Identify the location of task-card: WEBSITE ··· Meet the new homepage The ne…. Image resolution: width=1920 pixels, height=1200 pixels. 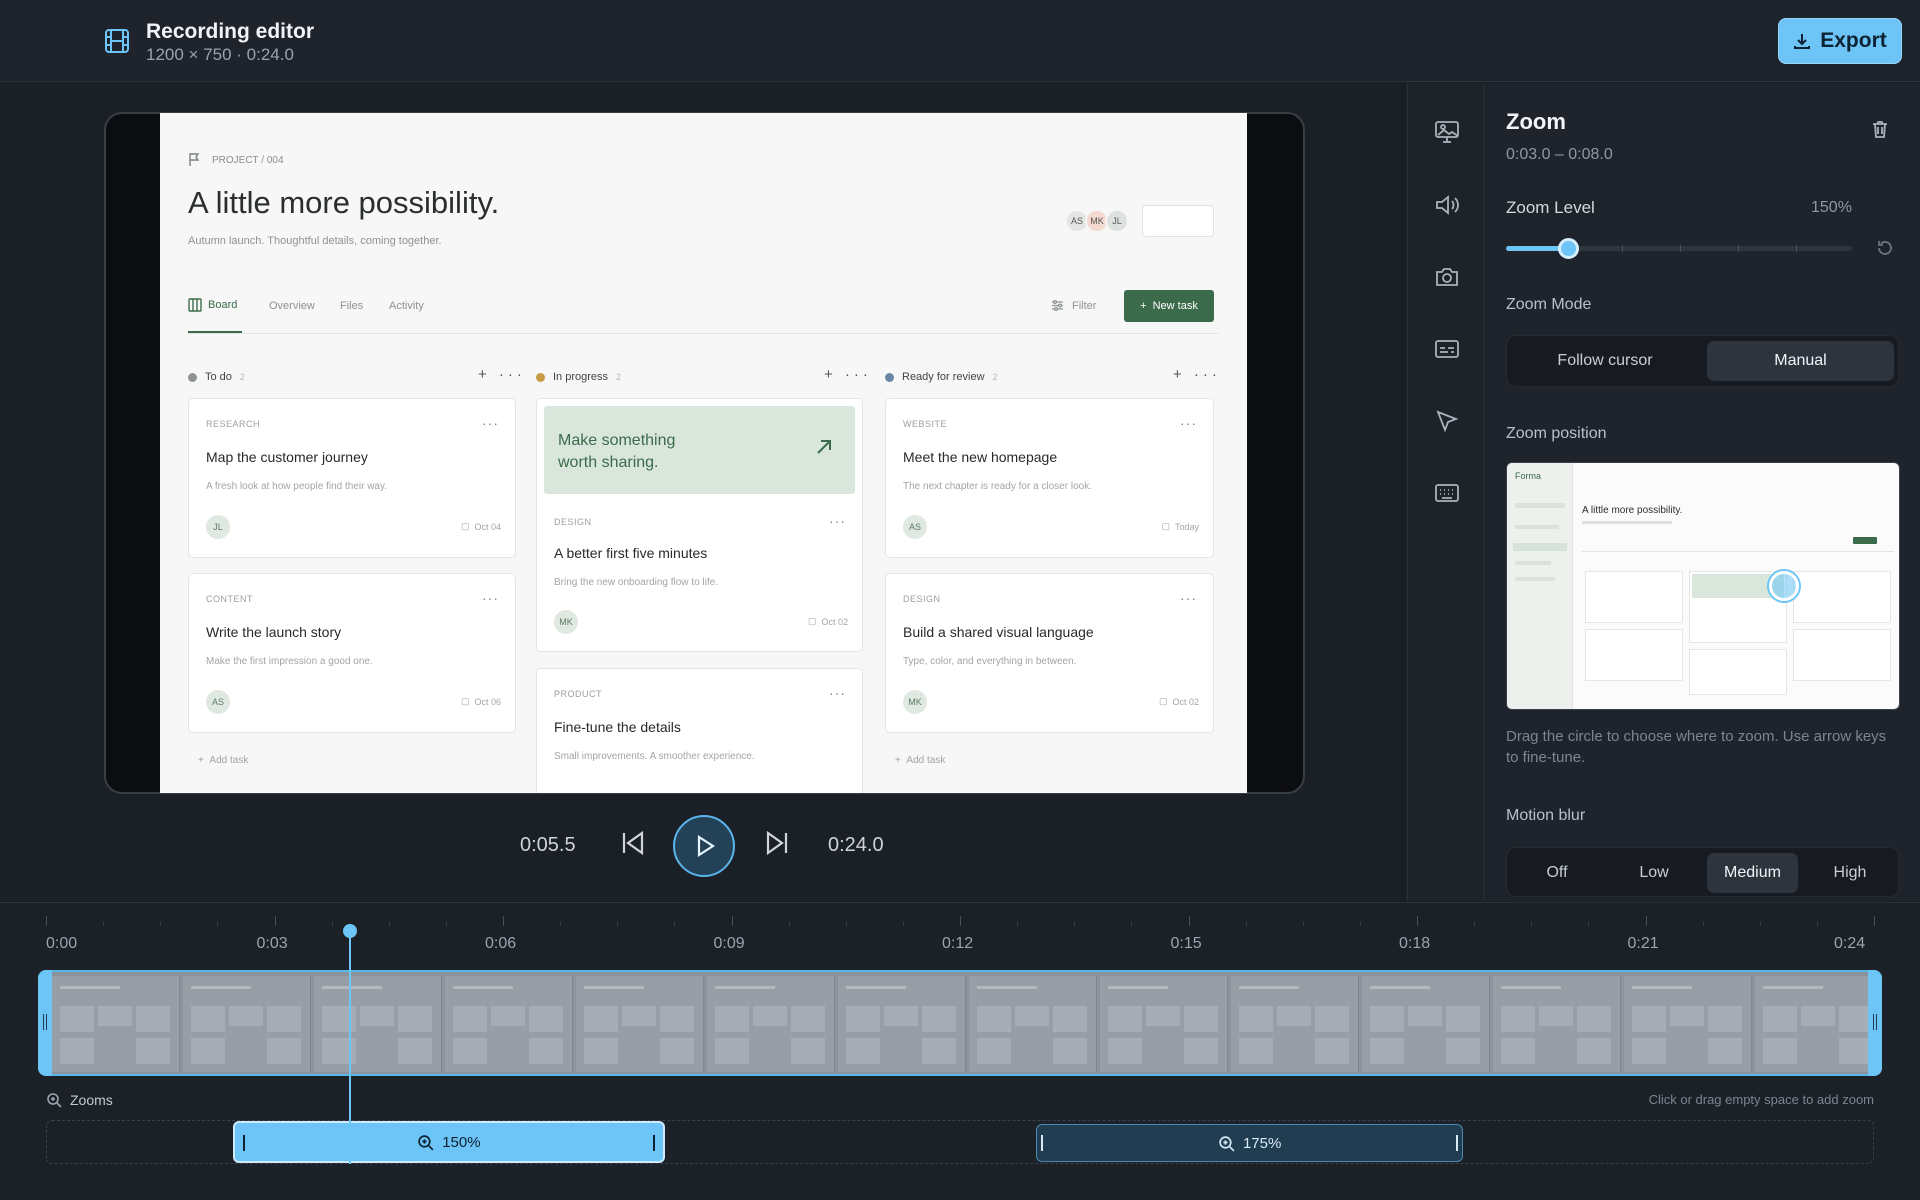
(1049, 478).